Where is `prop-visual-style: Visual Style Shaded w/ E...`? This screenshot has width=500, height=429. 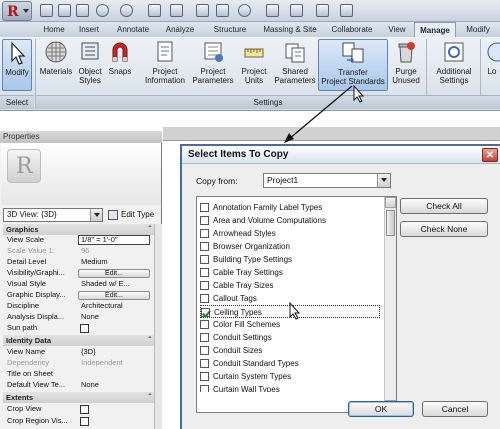
prop-visual-style: Visual Style Shaded w/ E... is located at coordinates (78, 284).